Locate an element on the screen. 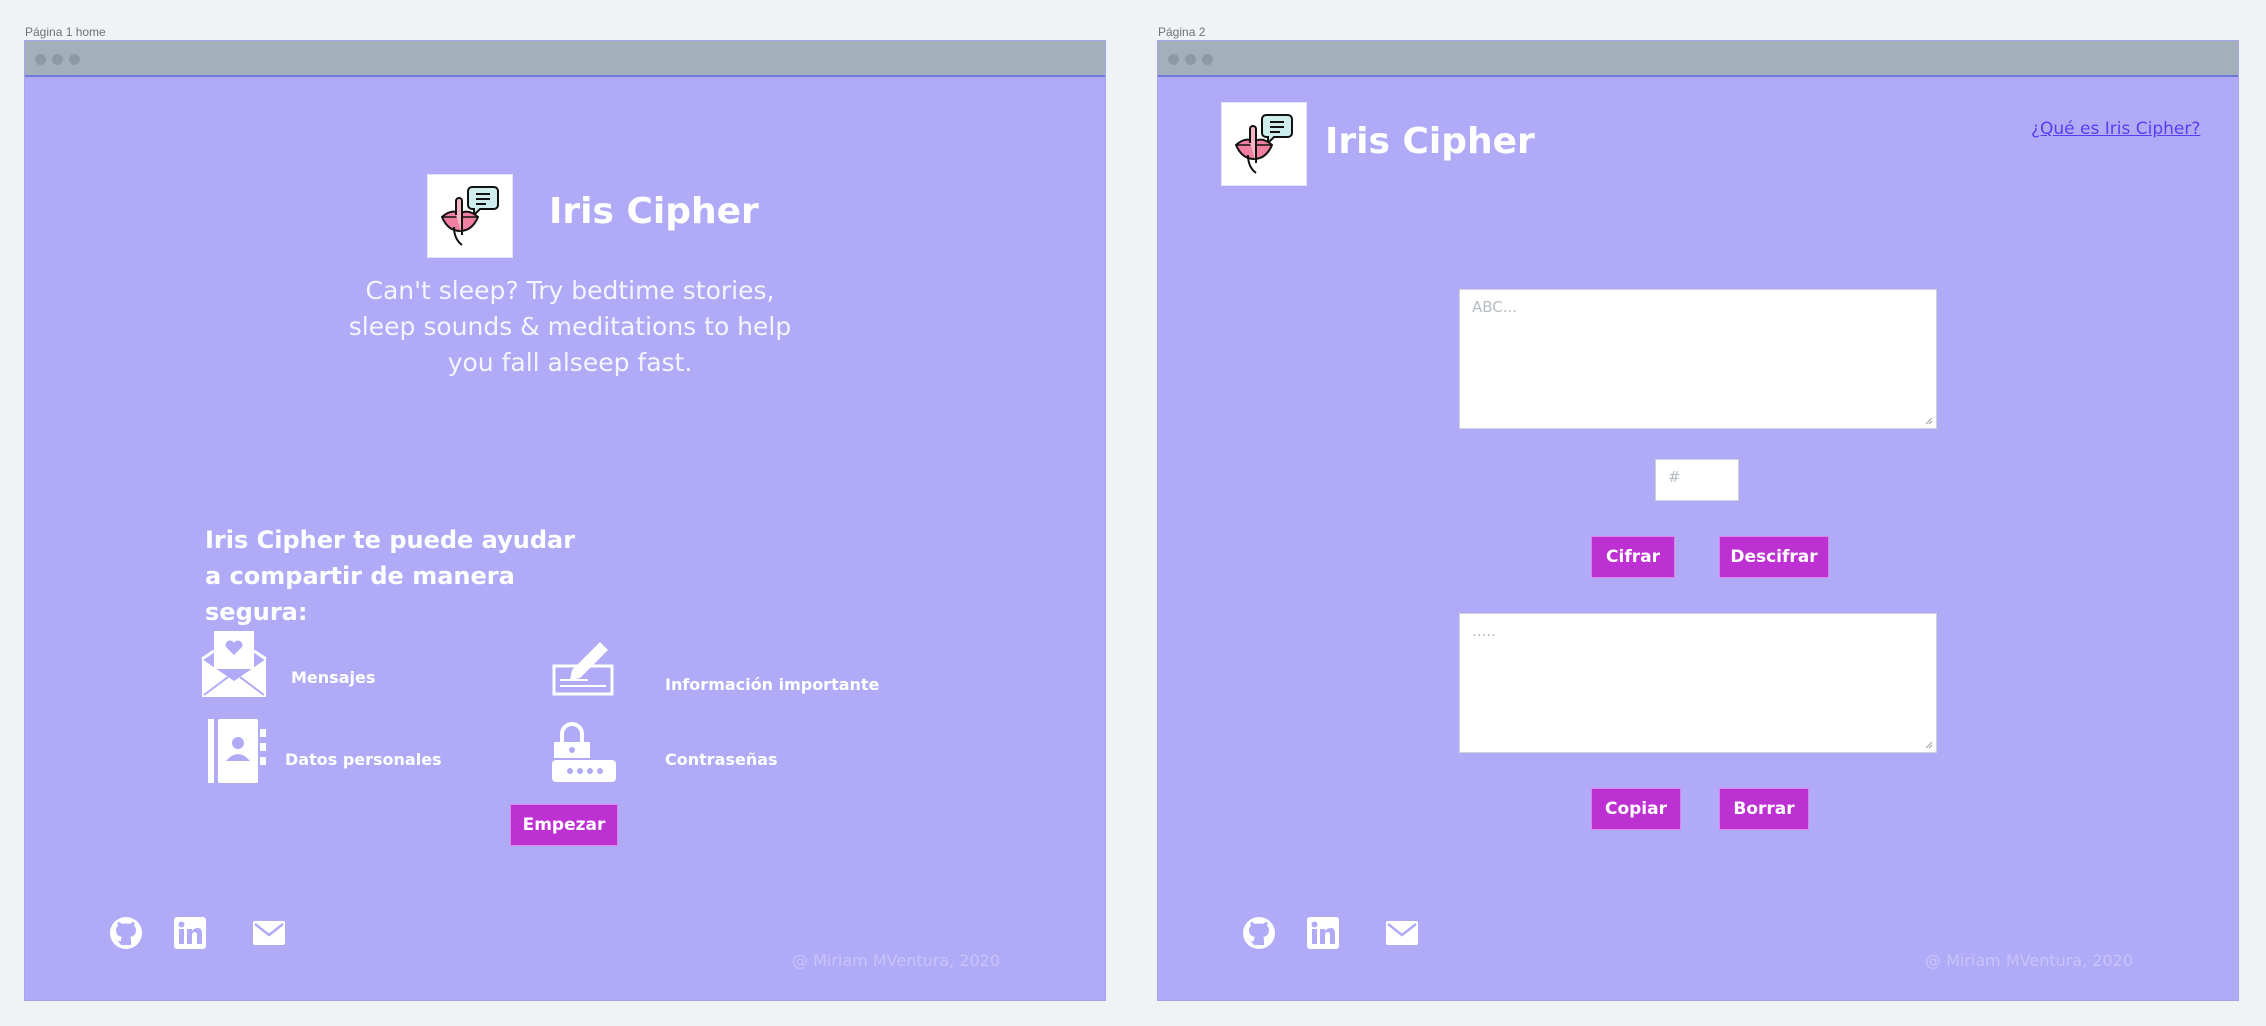 Image resolution: width=2266 pixels, height=1026 pixels. page-1-label: Página 1 home is located at coordinates (65, 32).